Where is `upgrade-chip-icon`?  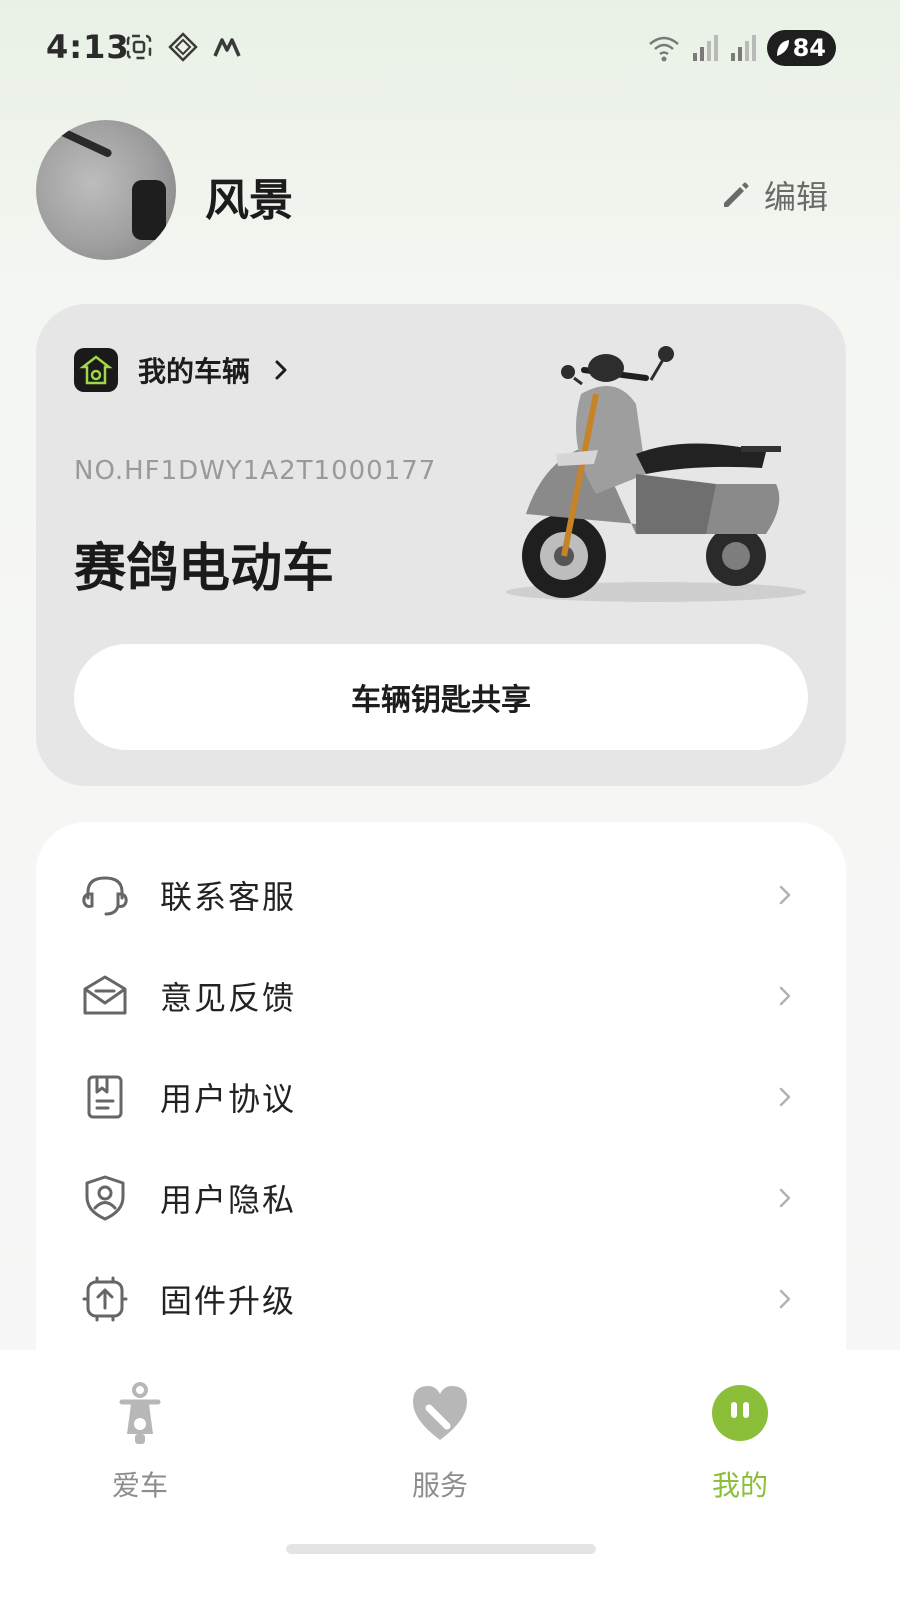 upgrade-chip-icon is located at coordinates (105, 1298).